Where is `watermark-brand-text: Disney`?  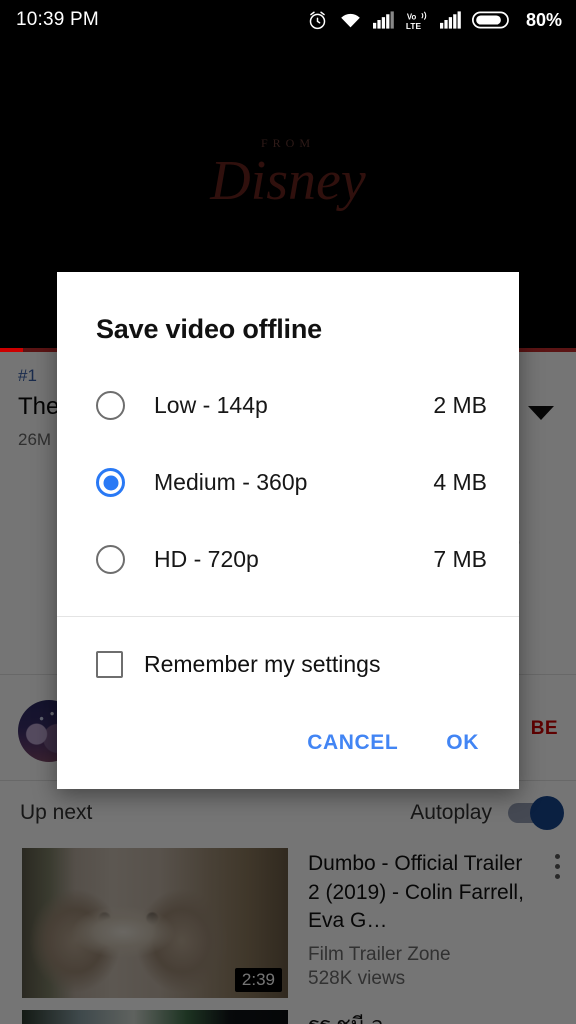 watermark-brand-text: Disney is located at coordinates (288, 181).